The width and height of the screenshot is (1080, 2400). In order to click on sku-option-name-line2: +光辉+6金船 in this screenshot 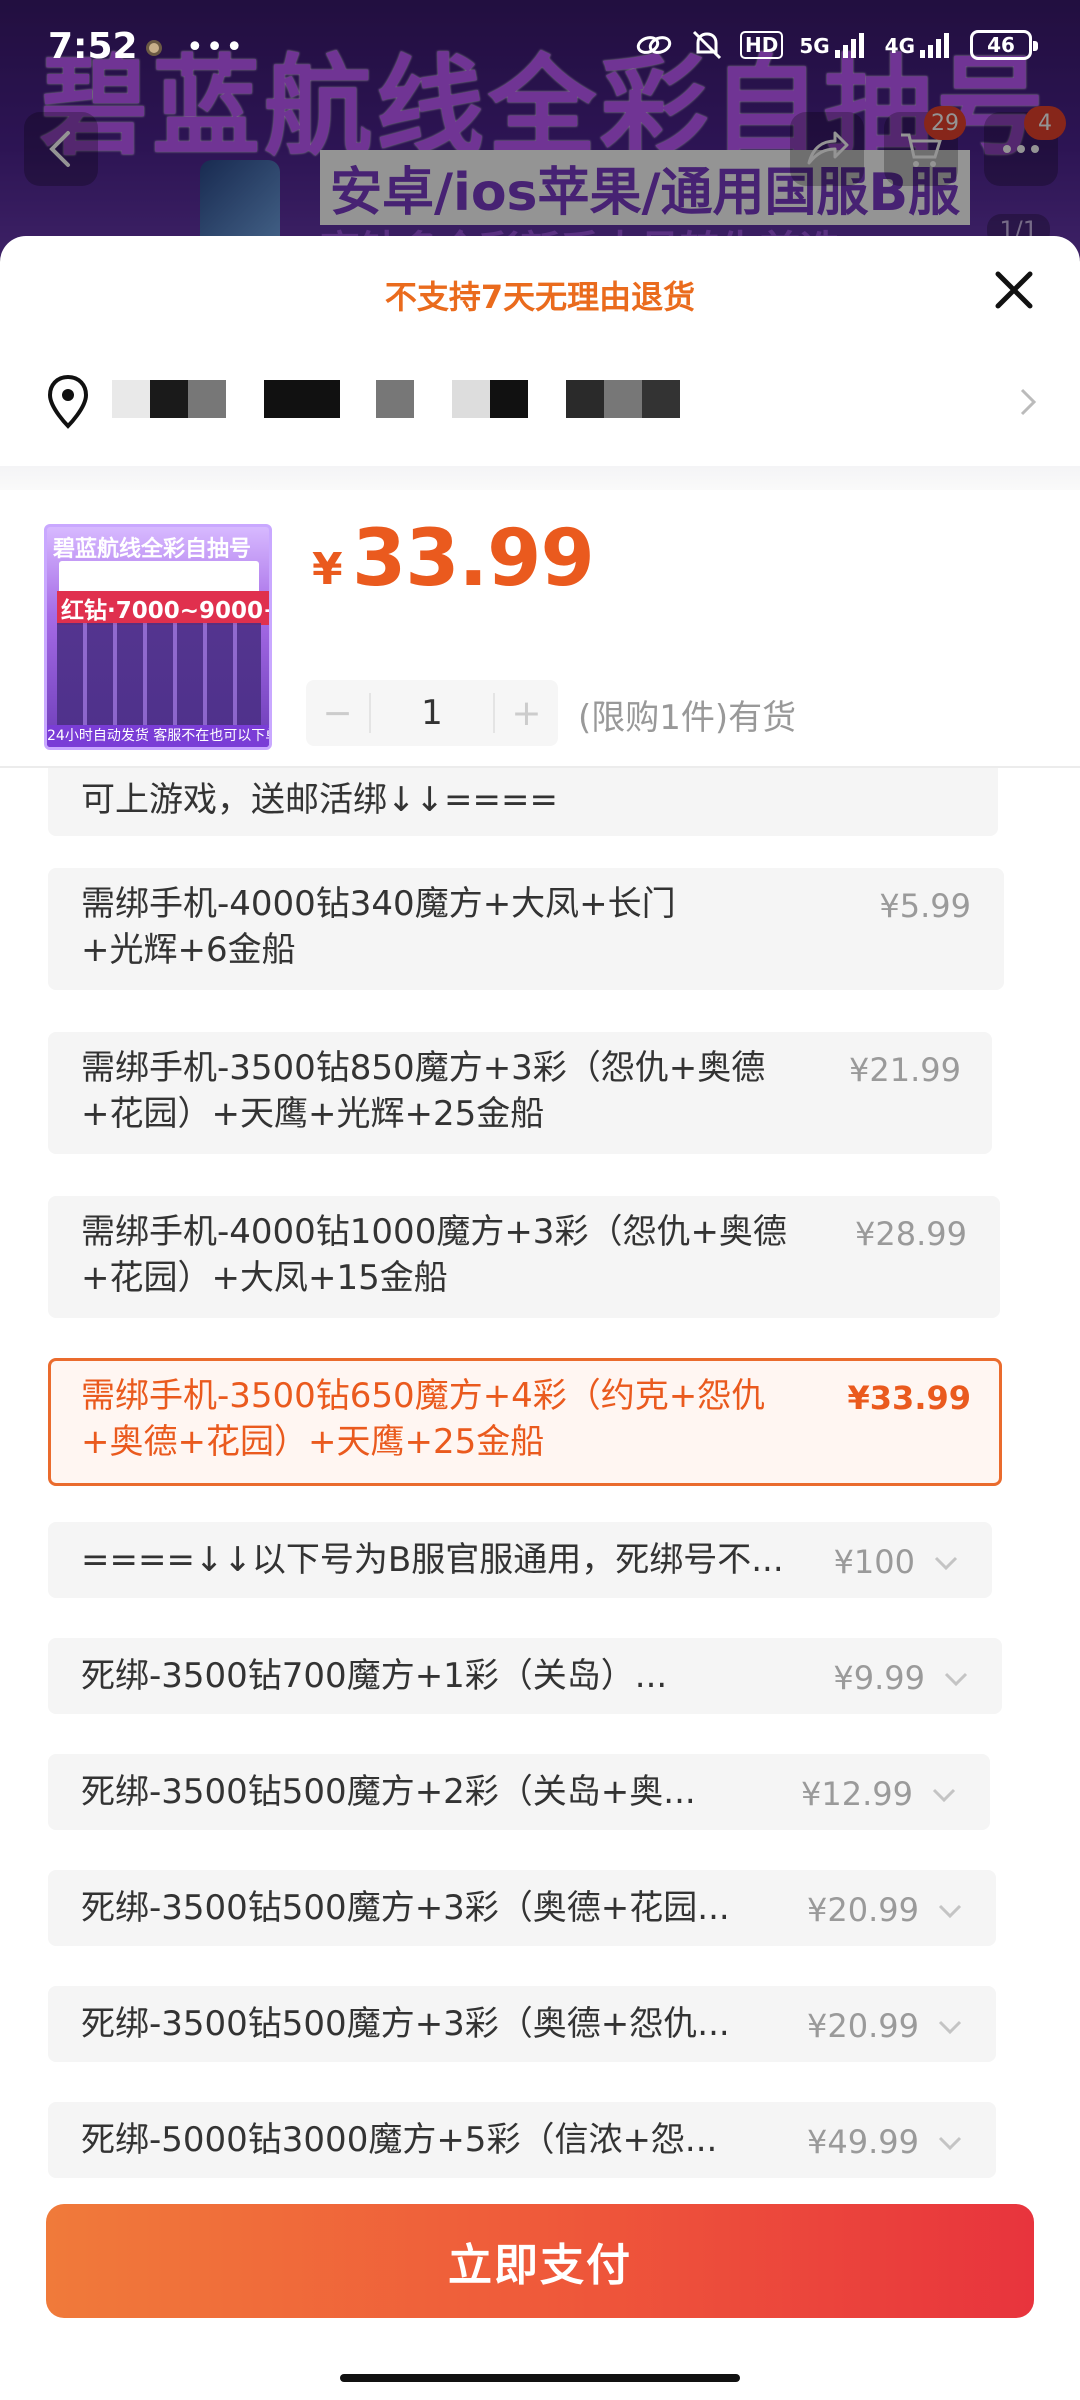, I will do `click(188, 950)`.